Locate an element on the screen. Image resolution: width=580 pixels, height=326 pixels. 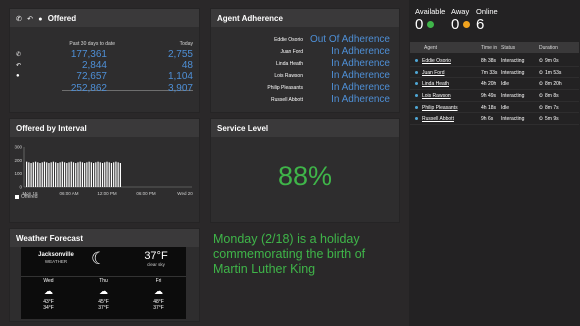
available-count: 0 is located at coordinates (419, 24).